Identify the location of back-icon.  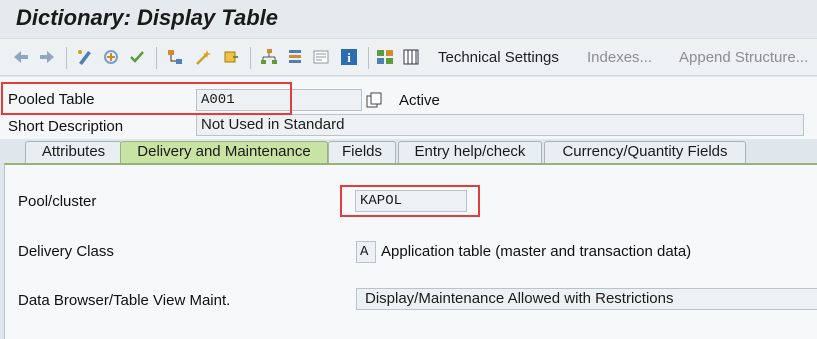
(21, 57).